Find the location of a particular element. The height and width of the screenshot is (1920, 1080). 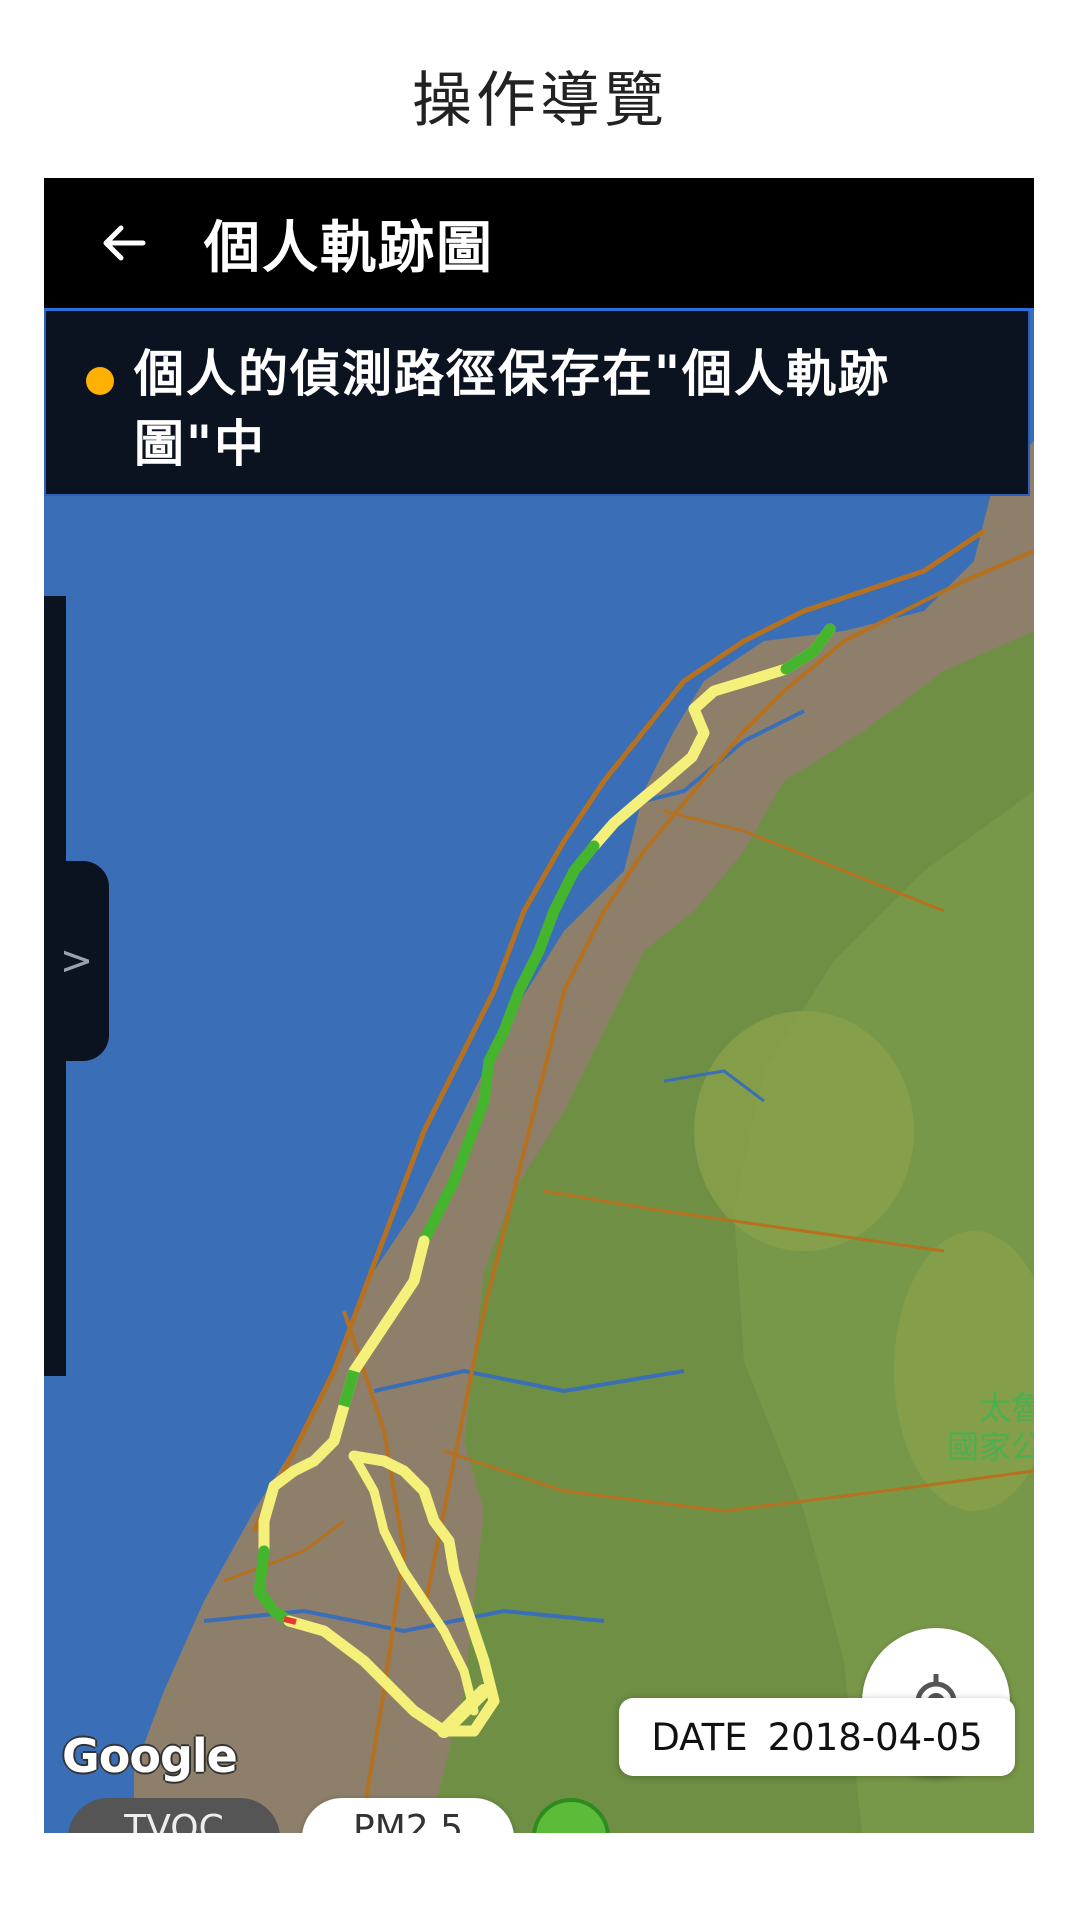

banner-bullet-icon is located at coordinates (100, 381).